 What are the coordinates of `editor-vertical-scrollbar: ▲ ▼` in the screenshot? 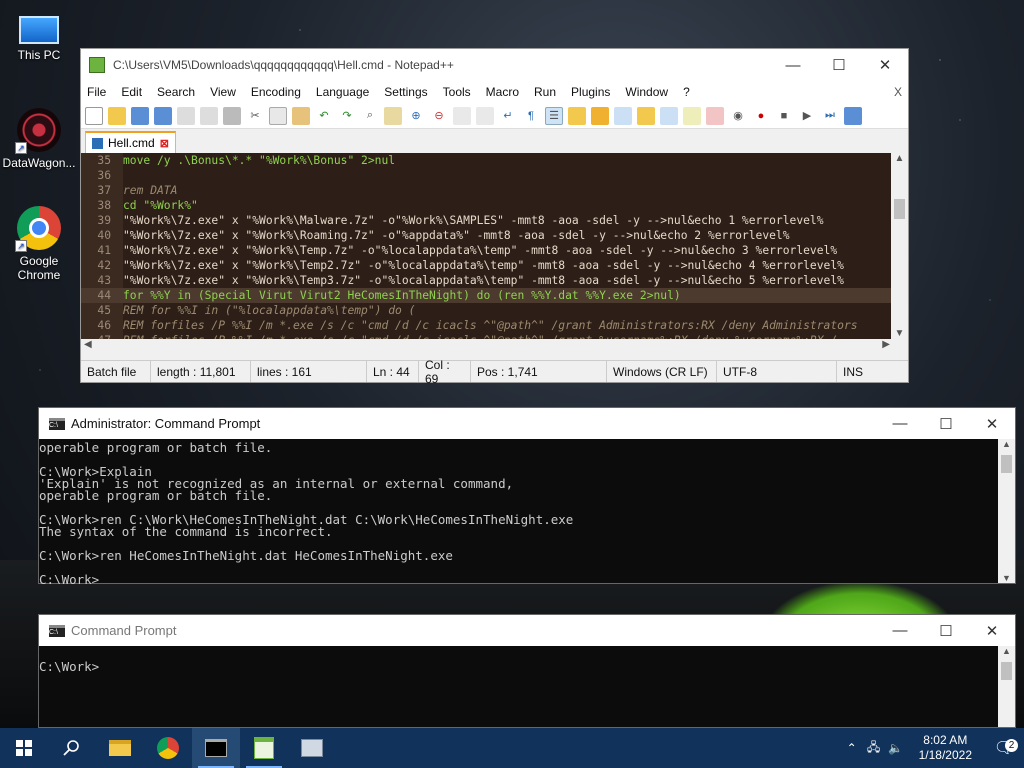 It's located at (899, 246).